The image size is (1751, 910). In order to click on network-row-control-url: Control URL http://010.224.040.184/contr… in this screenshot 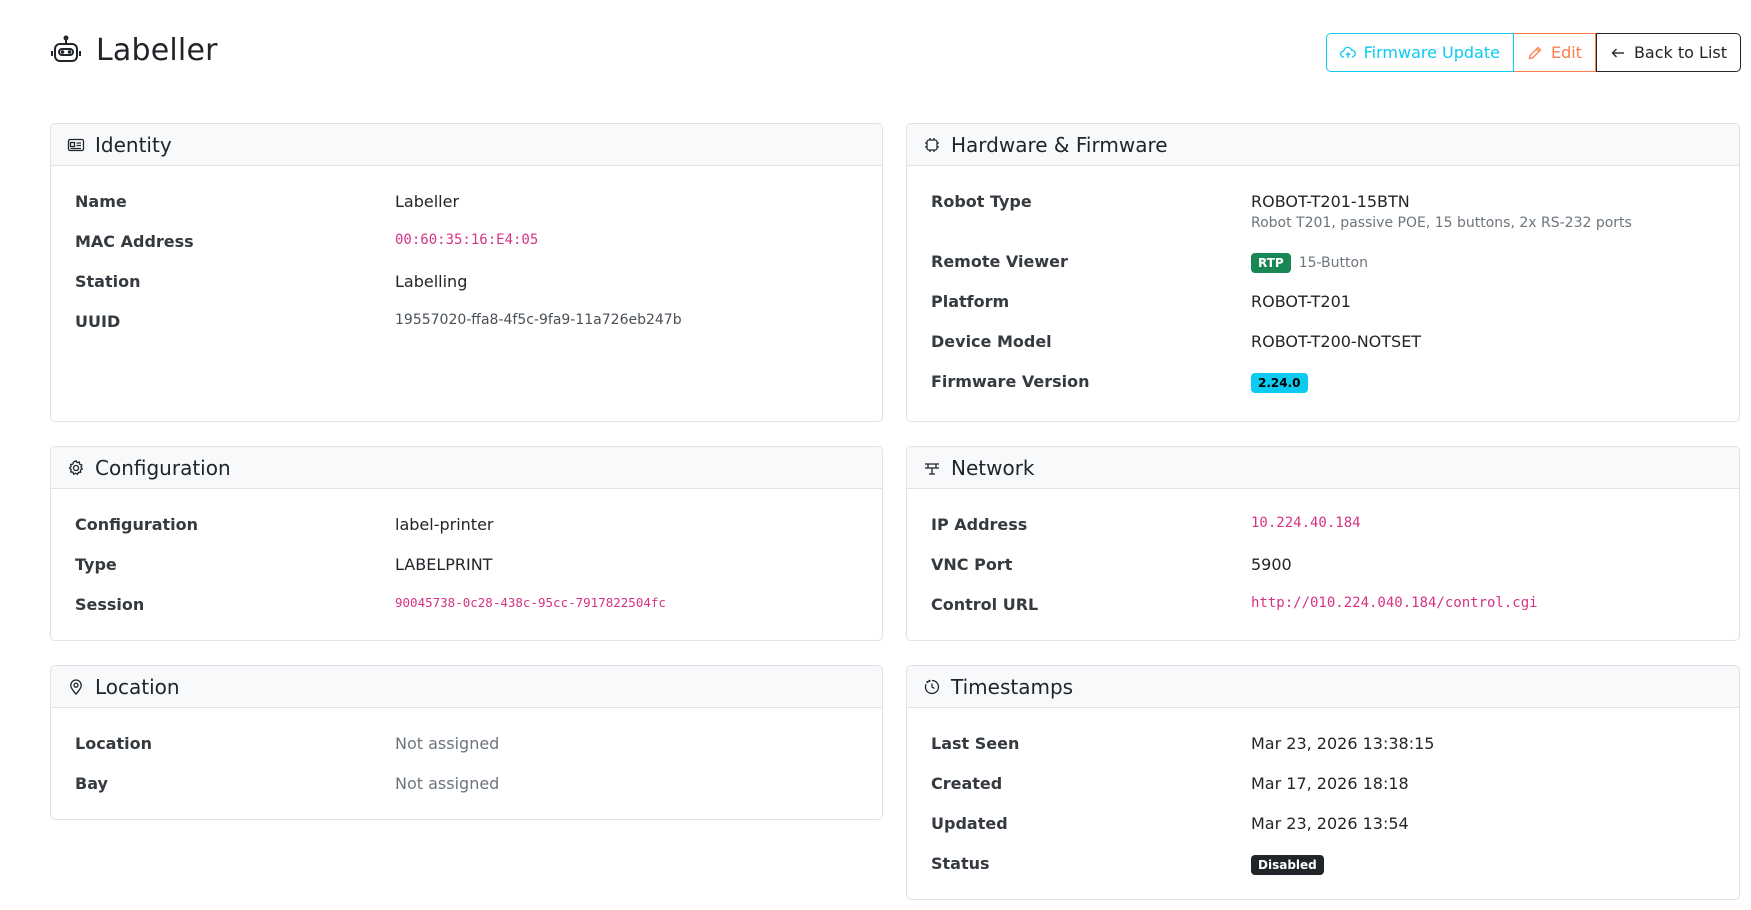, I will do `click(1323, 605)`.